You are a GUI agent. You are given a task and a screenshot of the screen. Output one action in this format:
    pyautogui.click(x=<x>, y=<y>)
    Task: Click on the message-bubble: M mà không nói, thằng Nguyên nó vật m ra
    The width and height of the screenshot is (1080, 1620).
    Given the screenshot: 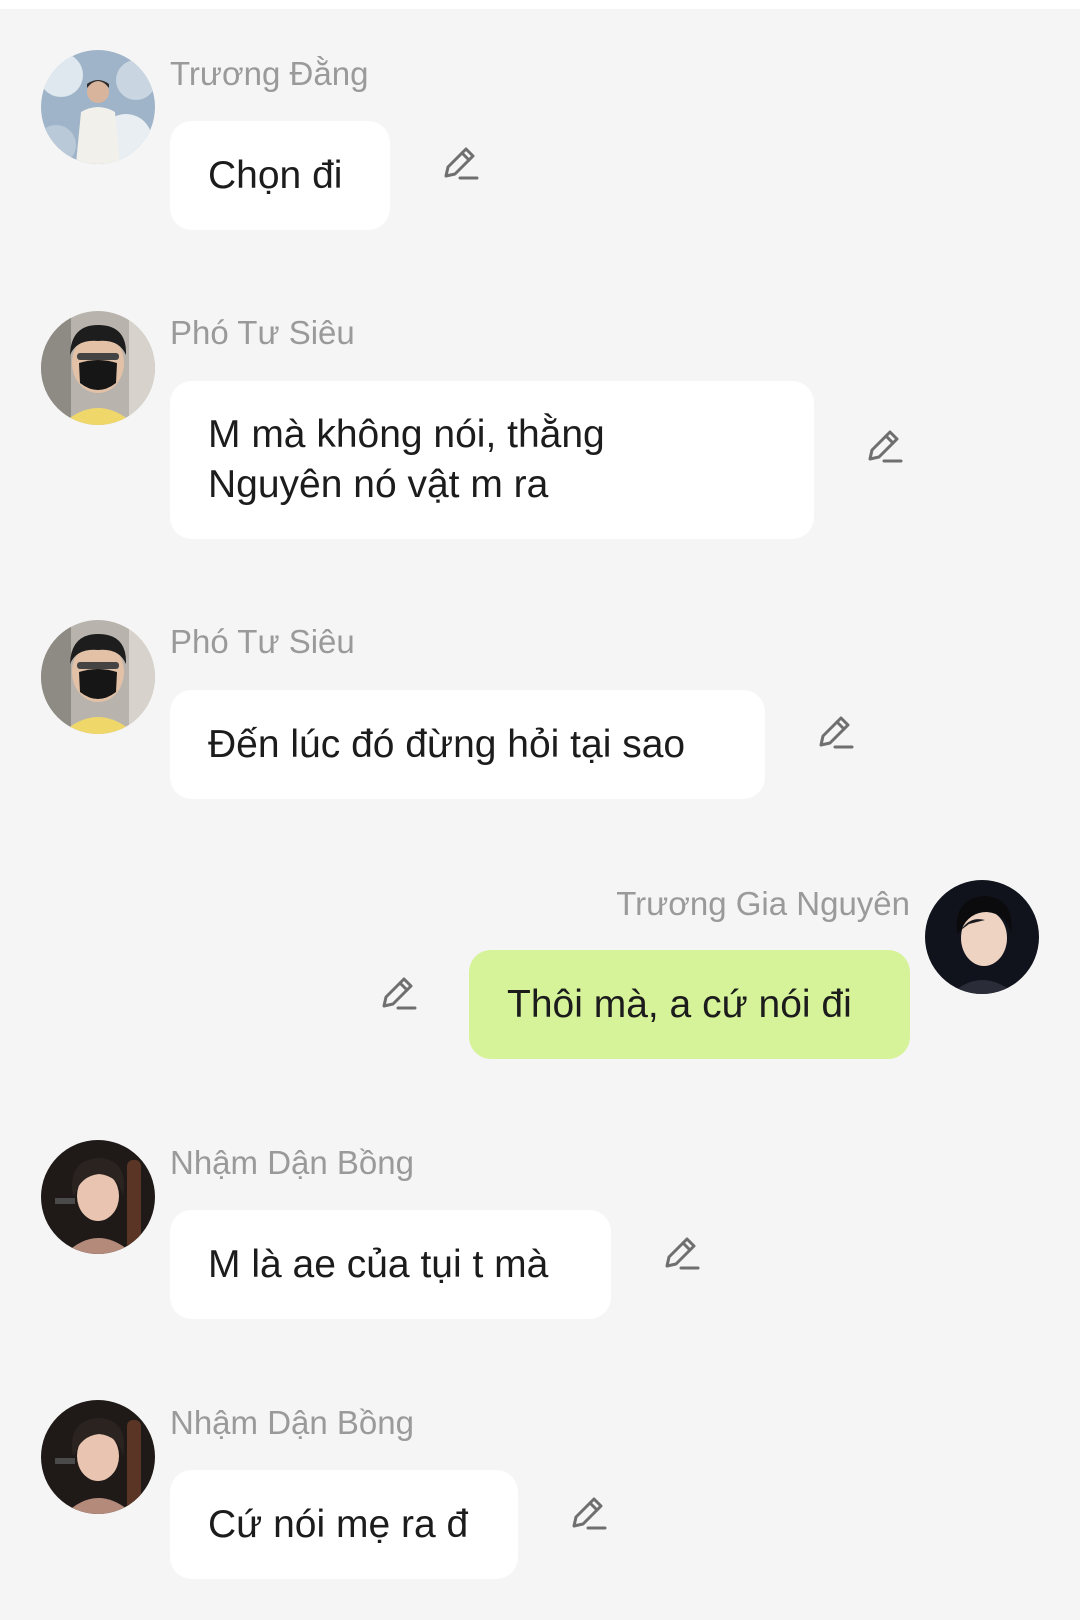 What is the action you would take?
    pyautogui.click(x=492, y=460)
    